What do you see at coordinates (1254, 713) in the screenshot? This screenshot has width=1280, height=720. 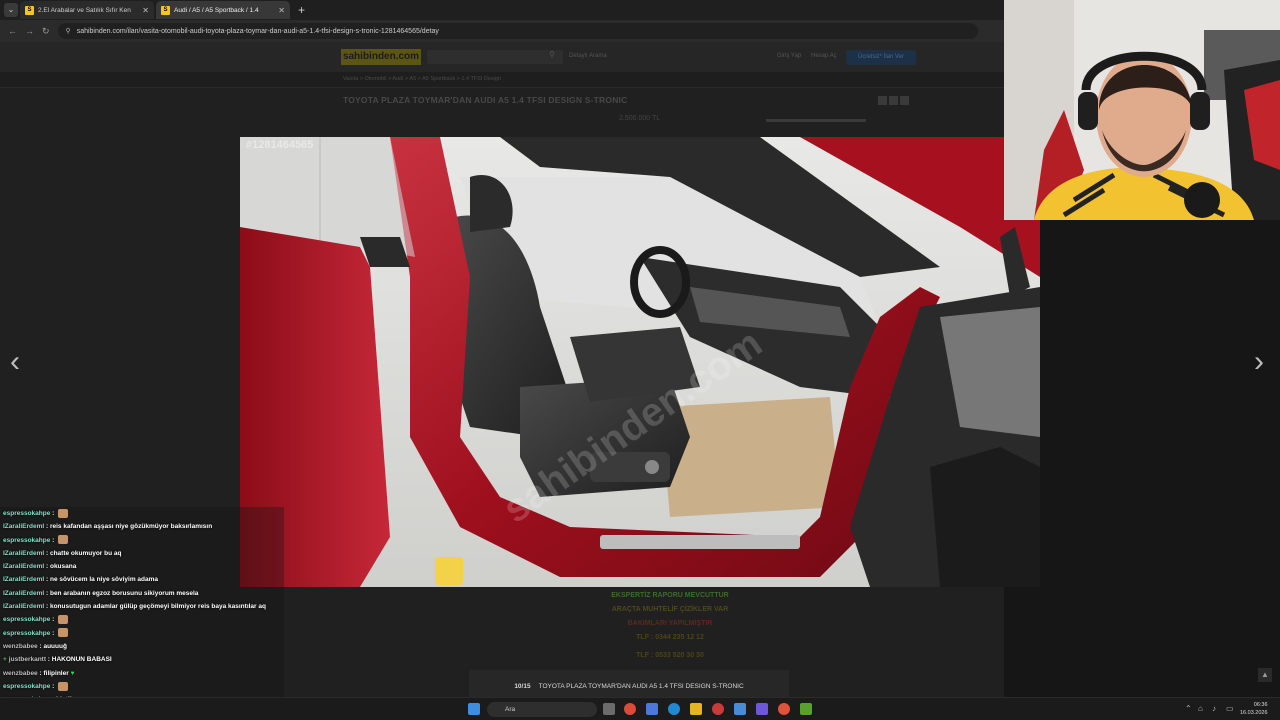 I see `clock-date: 16.03.2026` at bounding box center [1254, 713].